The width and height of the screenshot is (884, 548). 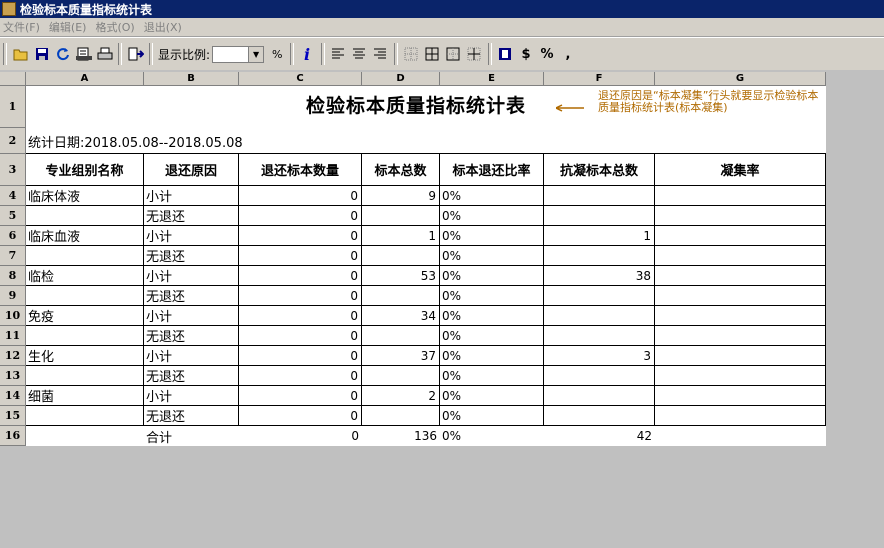 What do you see at coordinates (13, 216) in the screenshot?
I see `row-header: 5` at bounding box center [13, 216].